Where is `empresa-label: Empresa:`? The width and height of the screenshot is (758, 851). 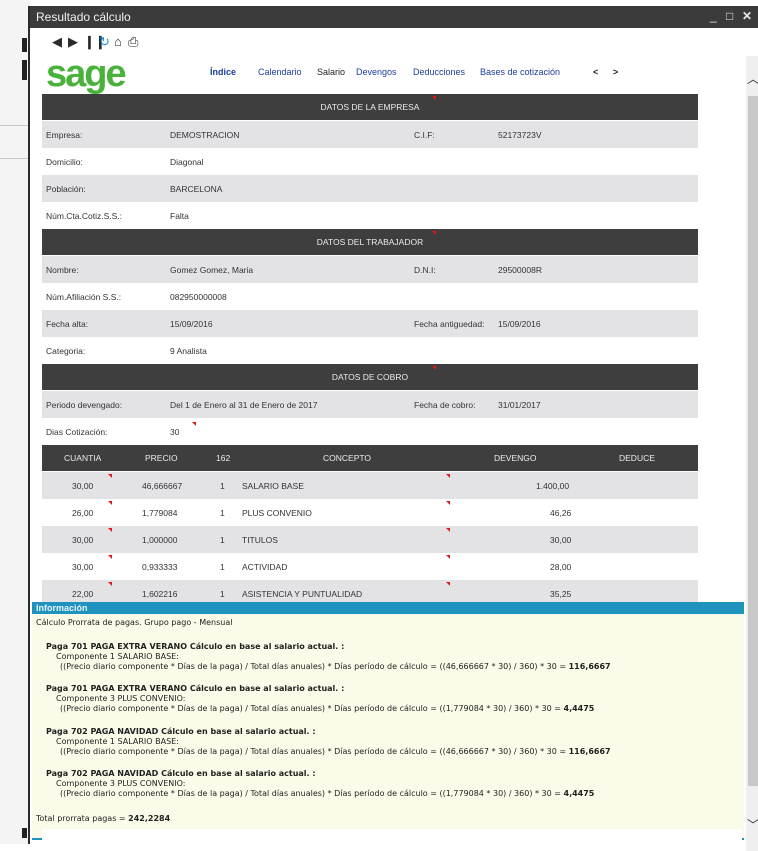
empresa-label: Empresa: is located at coordinates (64, 135).